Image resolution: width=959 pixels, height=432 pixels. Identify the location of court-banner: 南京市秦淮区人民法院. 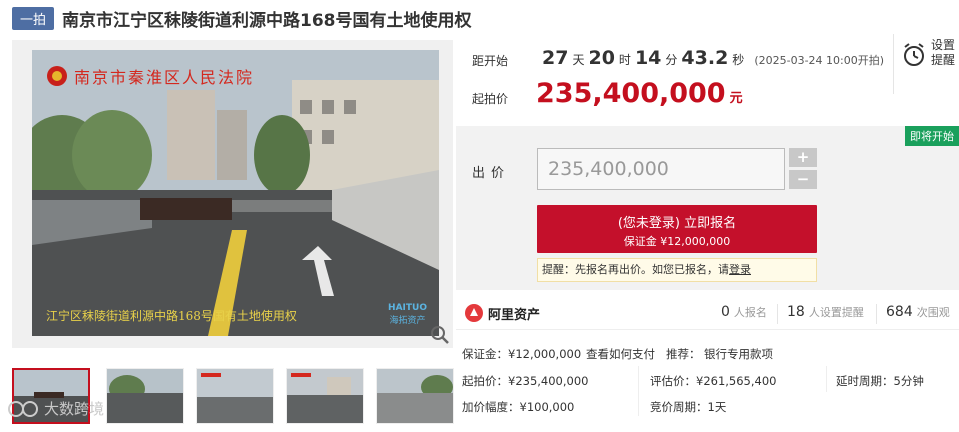
(150, 76).